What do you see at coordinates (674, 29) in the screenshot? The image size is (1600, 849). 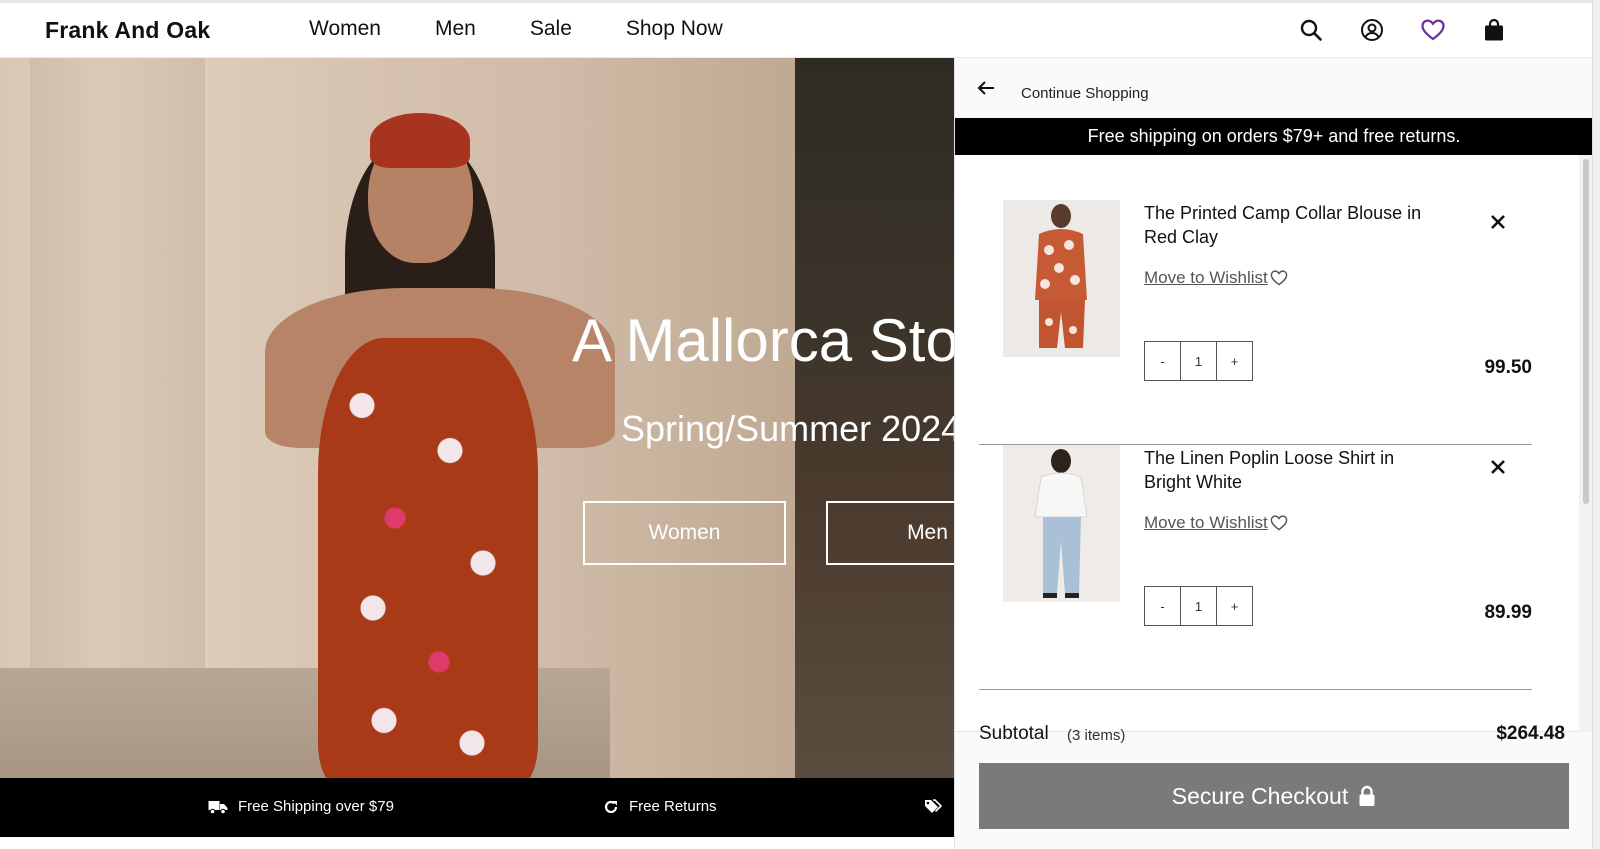 I see `nav-link-shop-now: Shop Now` at bounding box center [674, 29].